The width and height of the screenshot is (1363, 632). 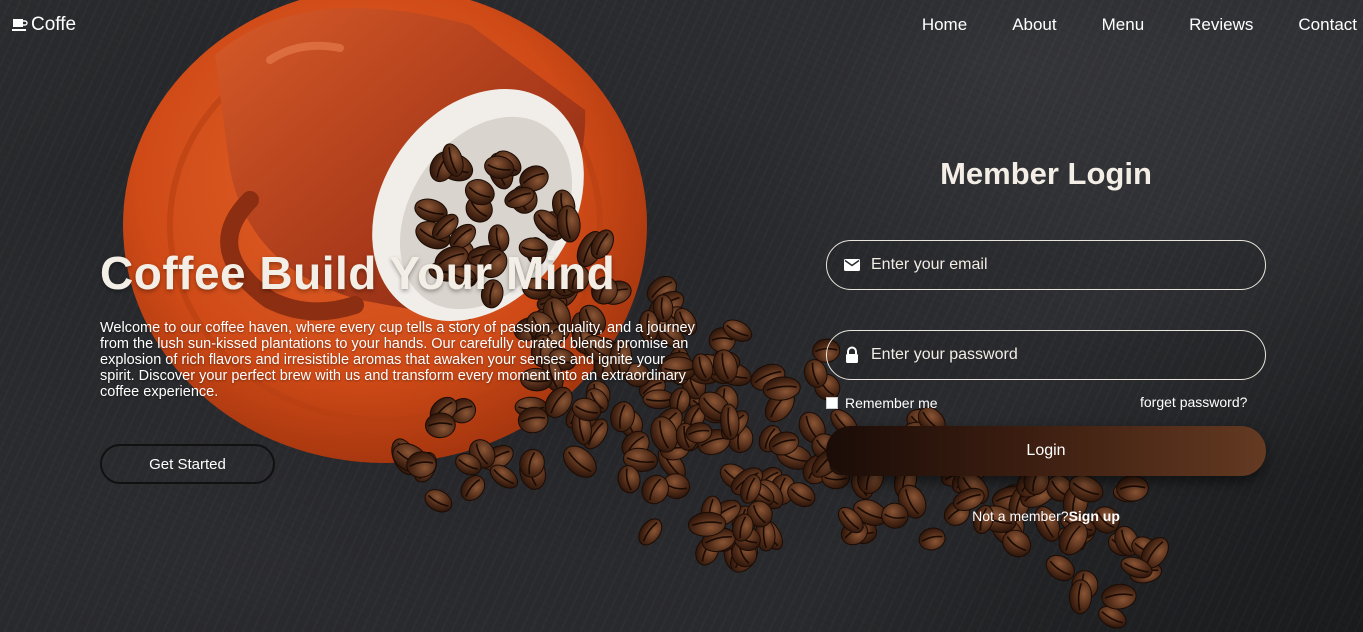 What do you see at coordinates (1011, 25) in the screenshot?
I see `nav-about: About` at bounding box center [1011, 25].